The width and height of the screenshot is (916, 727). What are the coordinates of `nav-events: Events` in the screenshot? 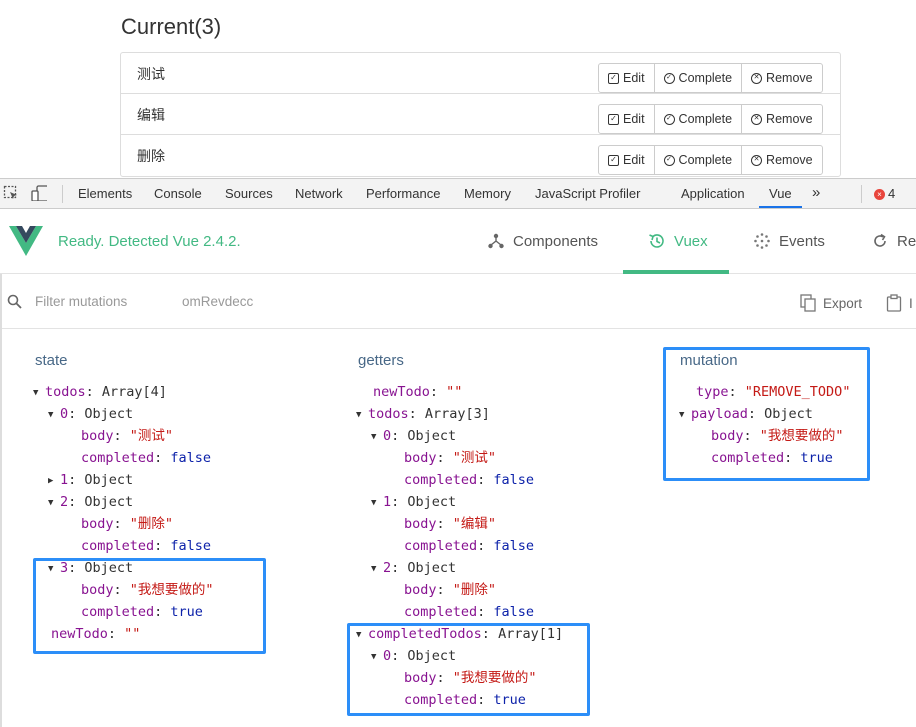 It's located at (789, 241).